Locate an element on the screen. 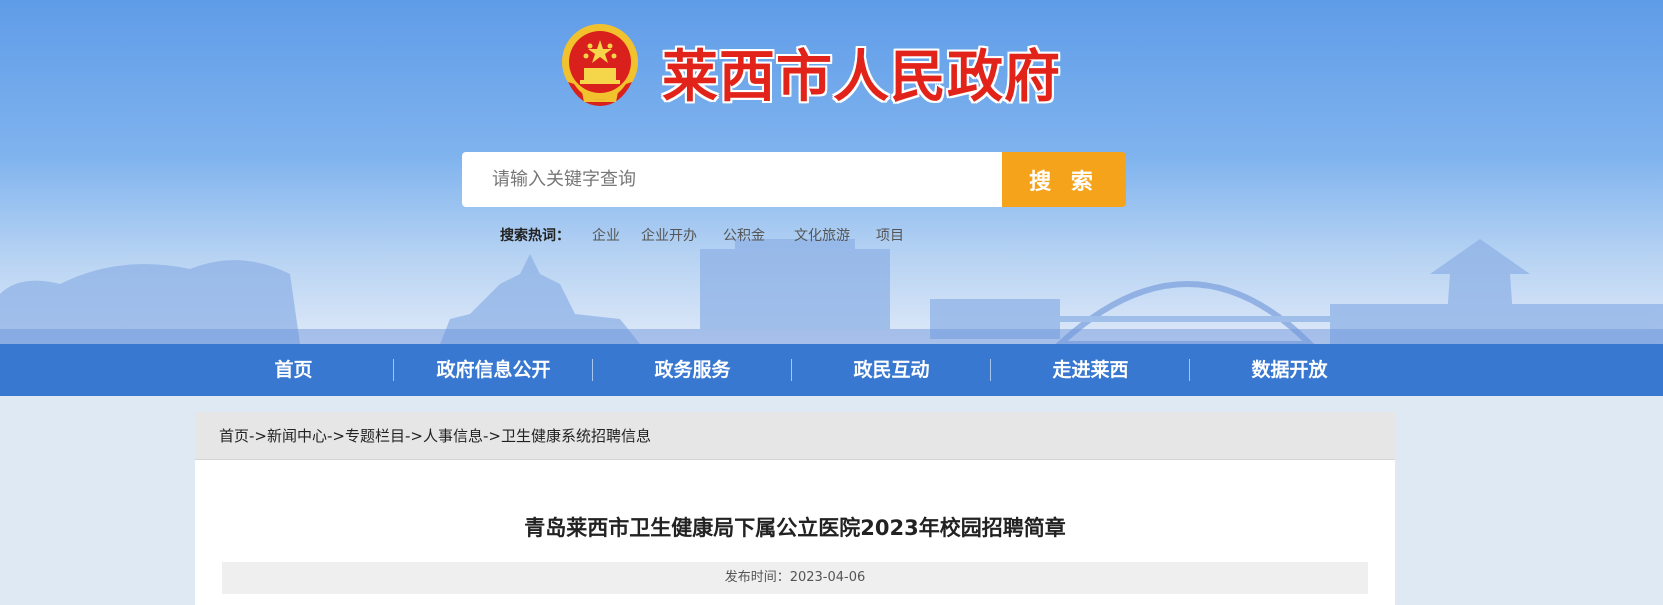  main-nav: 首页 政府信息公开 政务服务 政民互动 走进莱西 数据开放 is located at coordinates (831, 370).